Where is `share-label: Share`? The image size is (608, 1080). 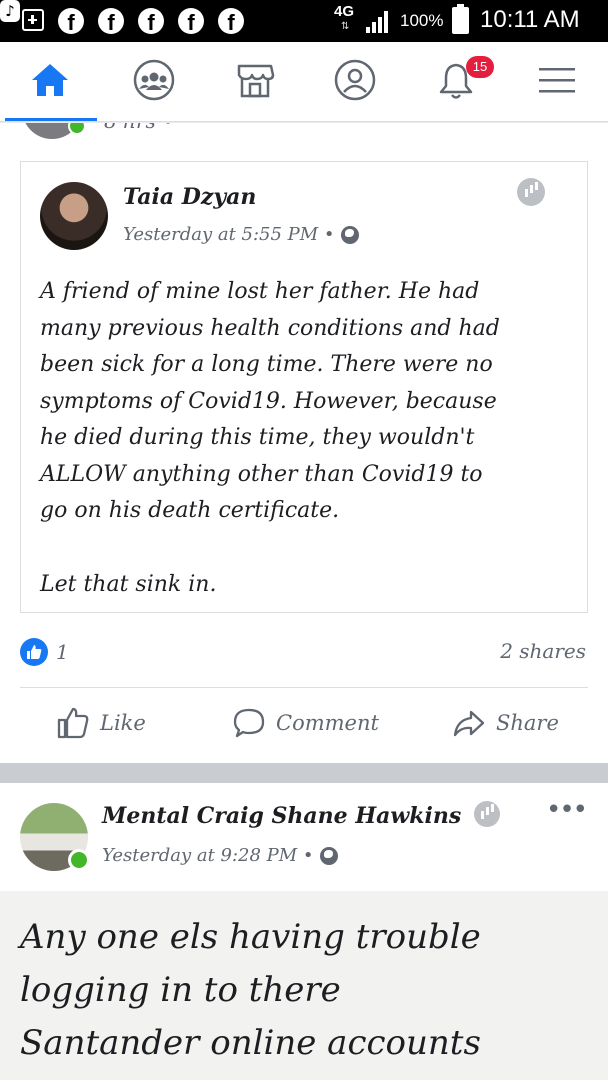 share-label: Share is located at coordinates (527, 723).